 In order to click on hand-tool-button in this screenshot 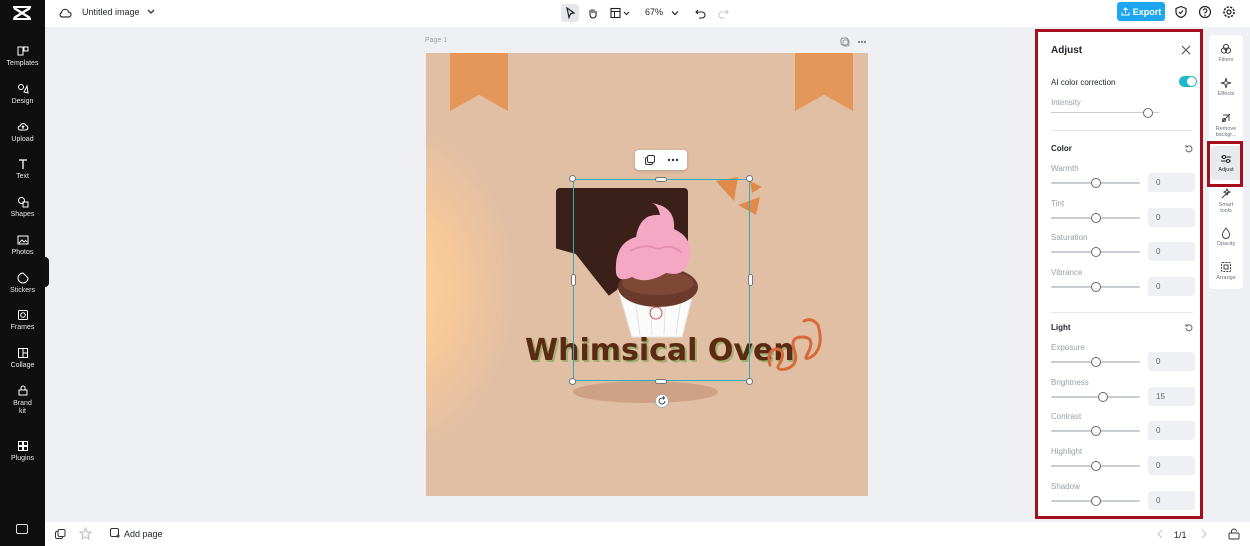, I will do `click(593, 13)`.